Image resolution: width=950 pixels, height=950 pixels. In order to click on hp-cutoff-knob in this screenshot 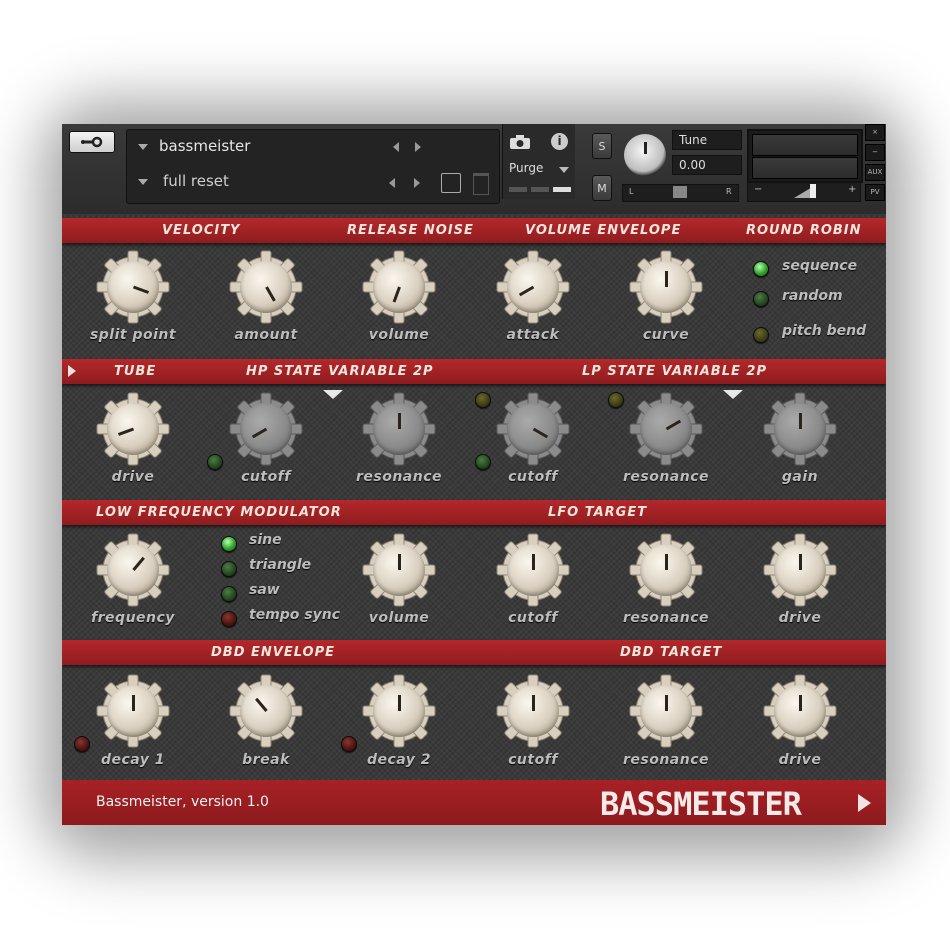, I will do `click(266, 429)`.